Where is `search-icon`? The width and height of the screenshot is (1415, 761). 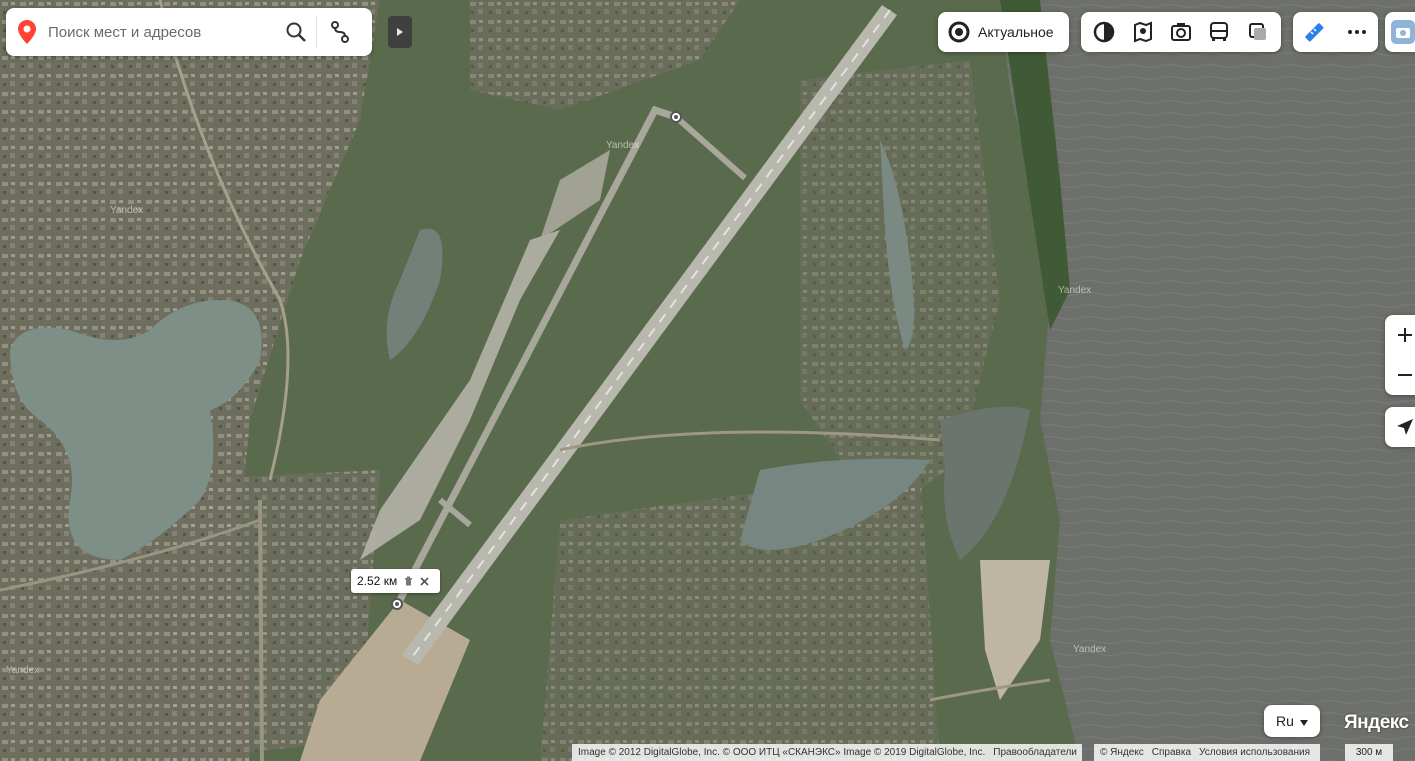 search-icon is located at coordinates (296, 32).